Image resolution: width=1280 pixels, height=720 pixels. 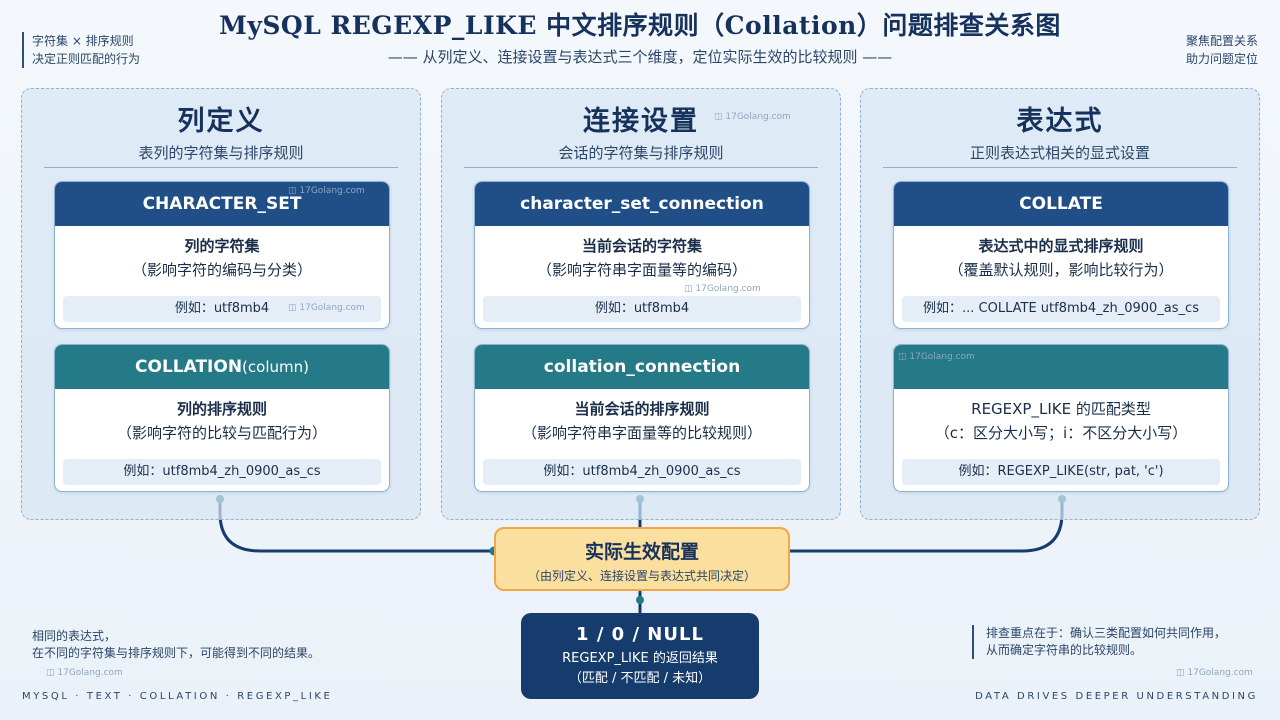 I want to click on card-description: 当前会话的字符集 （影响字符串字面量等的编码）, so click(x=642, y=254).